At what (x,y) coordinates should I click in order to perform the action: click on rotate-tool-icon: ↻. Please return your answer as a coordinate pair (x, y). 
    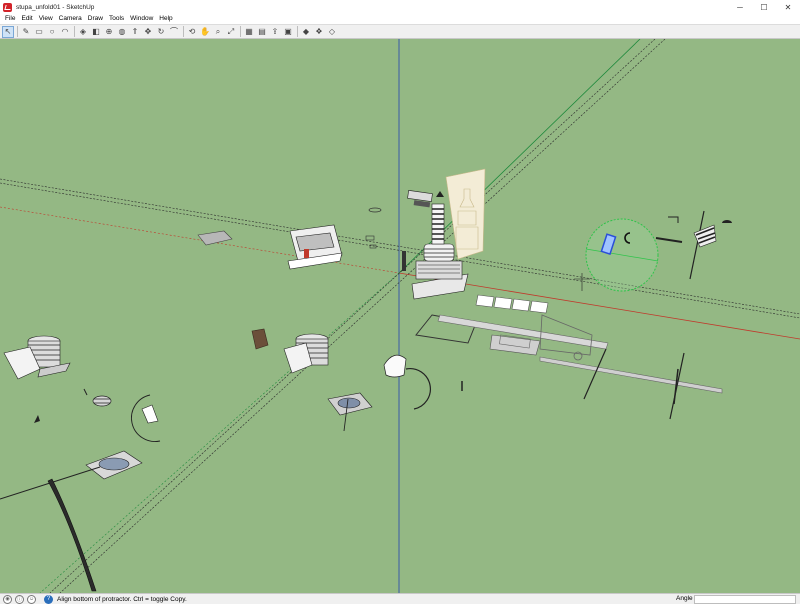
    Looking at the image, I should click on (161, 32).